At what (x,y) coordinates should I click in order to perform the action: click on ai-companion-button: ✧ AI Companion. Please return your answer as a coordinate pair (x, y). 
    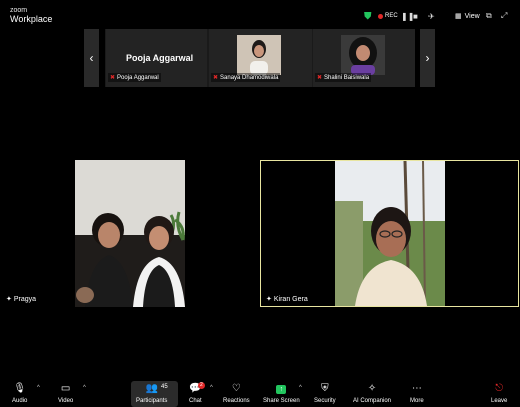
    Looking at the image, I should click on (372, 393).